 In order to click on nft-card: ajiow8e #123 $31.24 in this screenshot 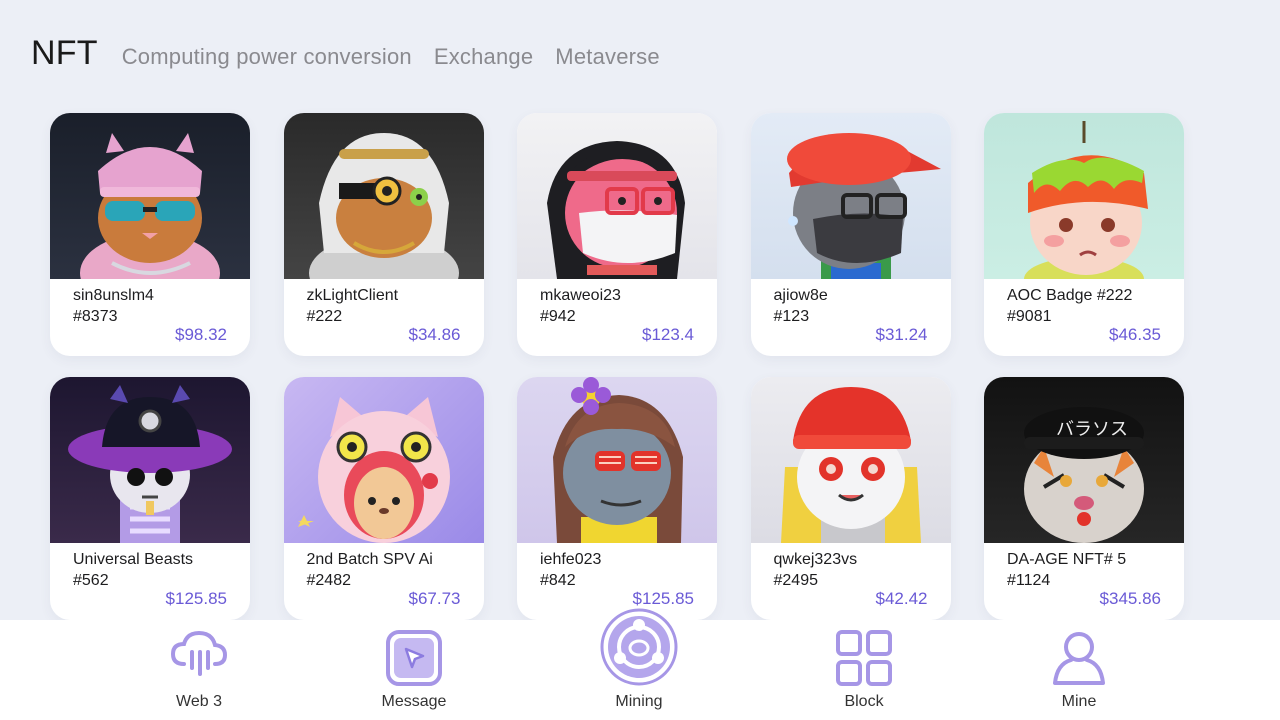, I will do `click(850, 234)`.